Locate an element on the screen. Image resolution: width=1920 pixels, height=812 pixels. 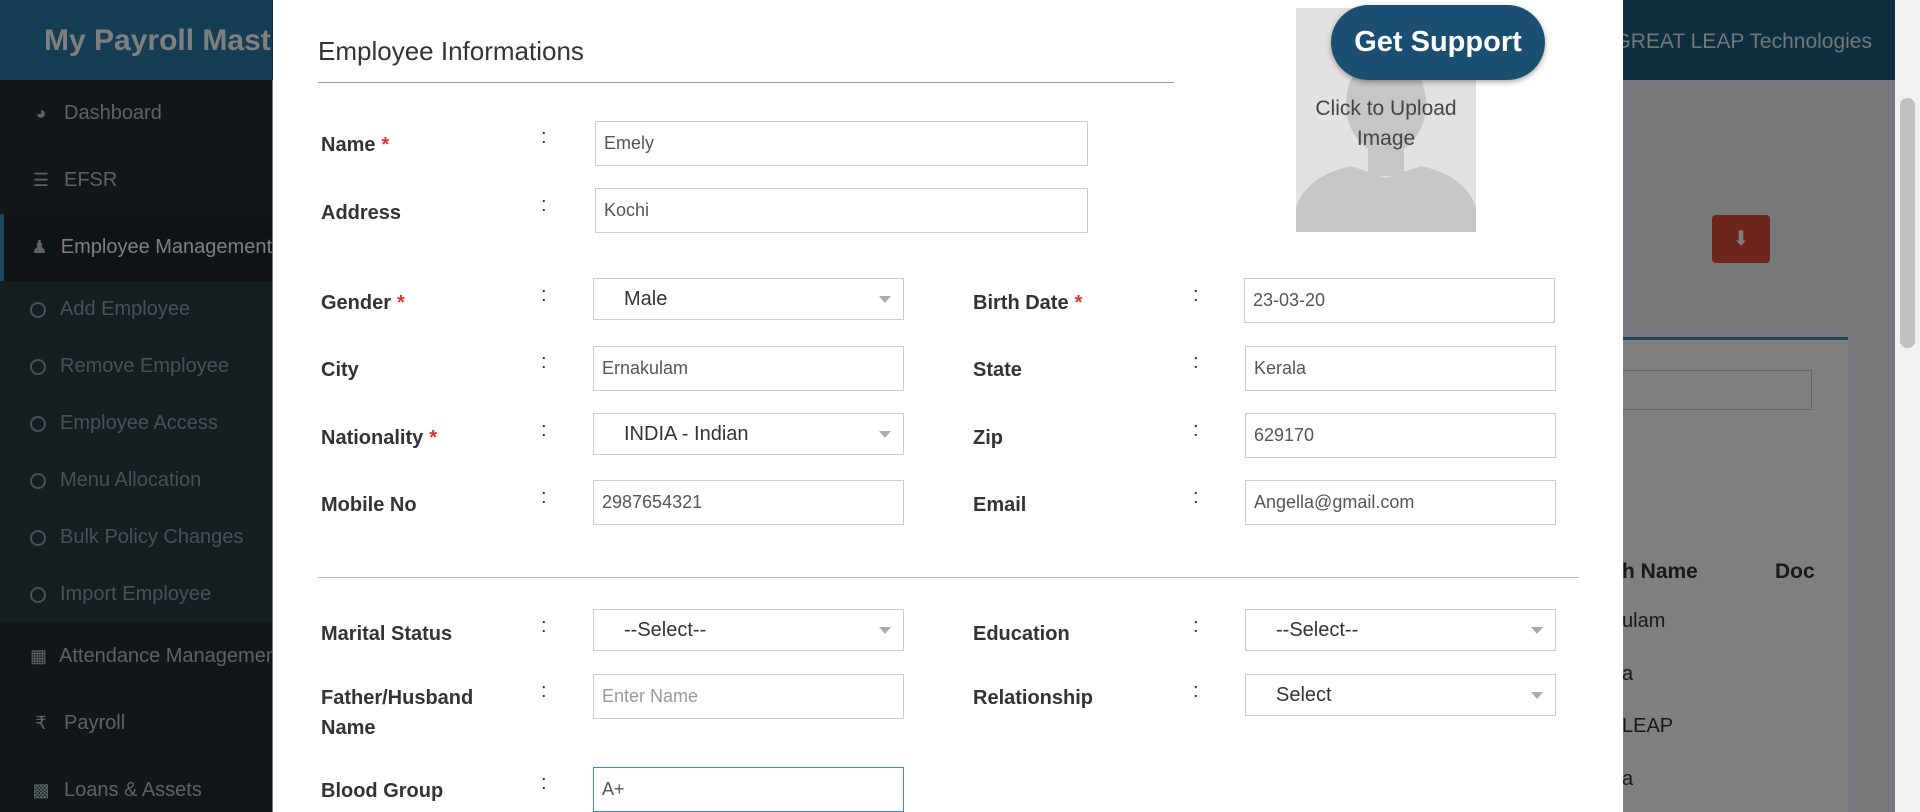
city-label: City is located at coordinates (340, 370).